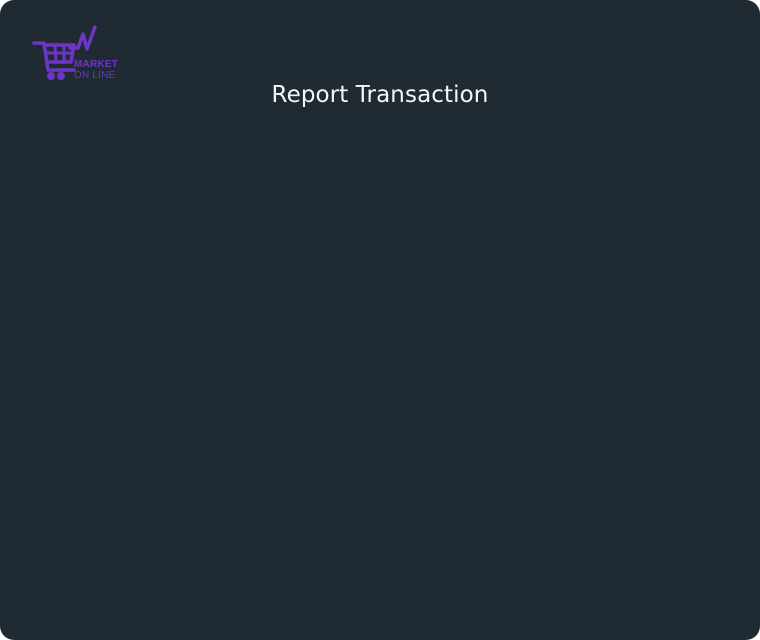 The image size is (760, 640). I want to click on market-online-logo: MARKET ON LINE, so click(80, 55).